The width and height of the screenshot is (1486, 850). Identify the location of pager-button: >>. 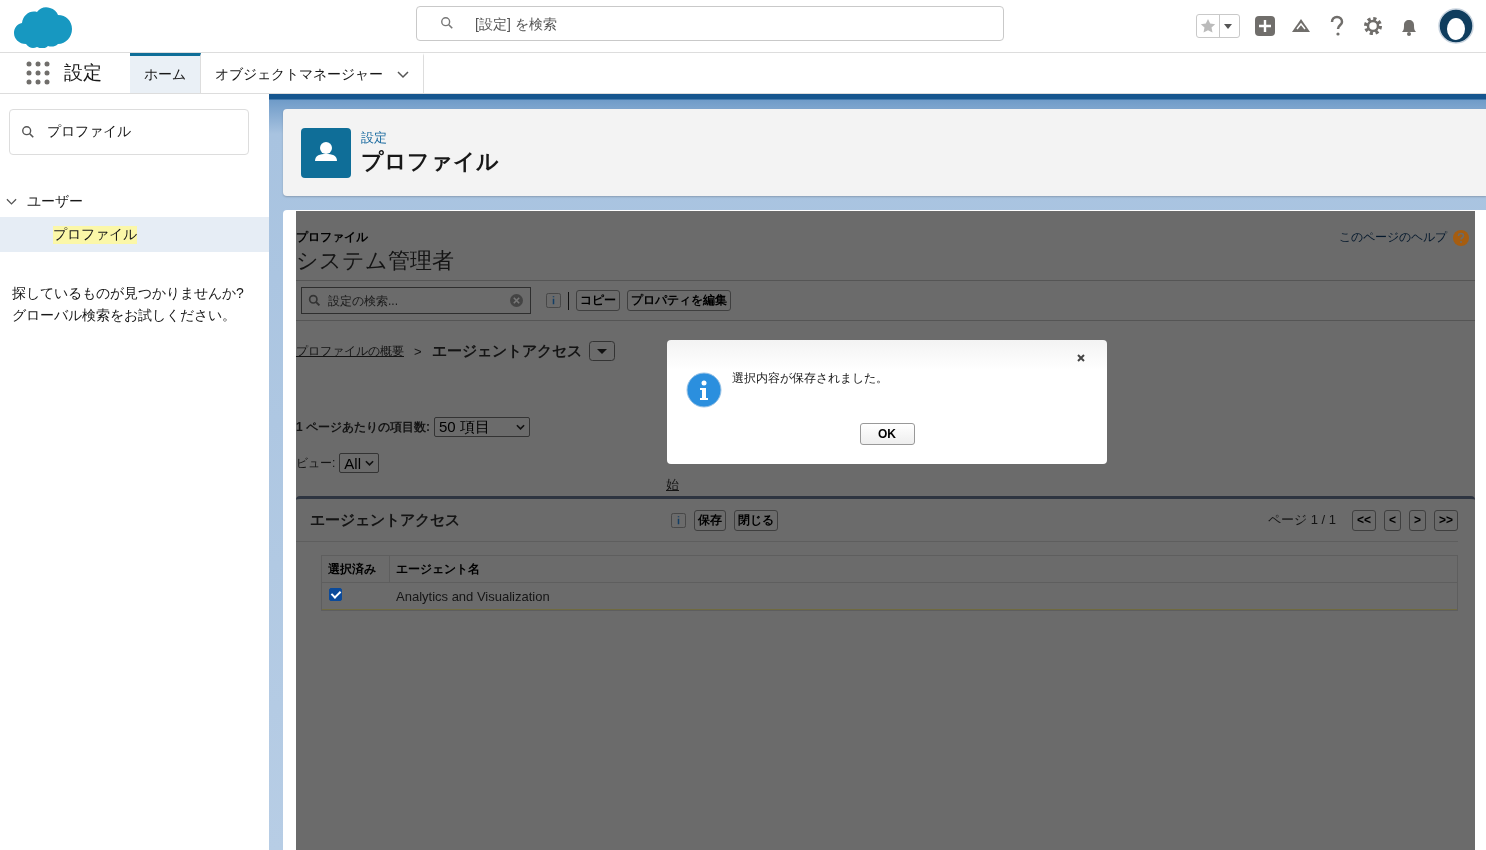
(1446, 520).